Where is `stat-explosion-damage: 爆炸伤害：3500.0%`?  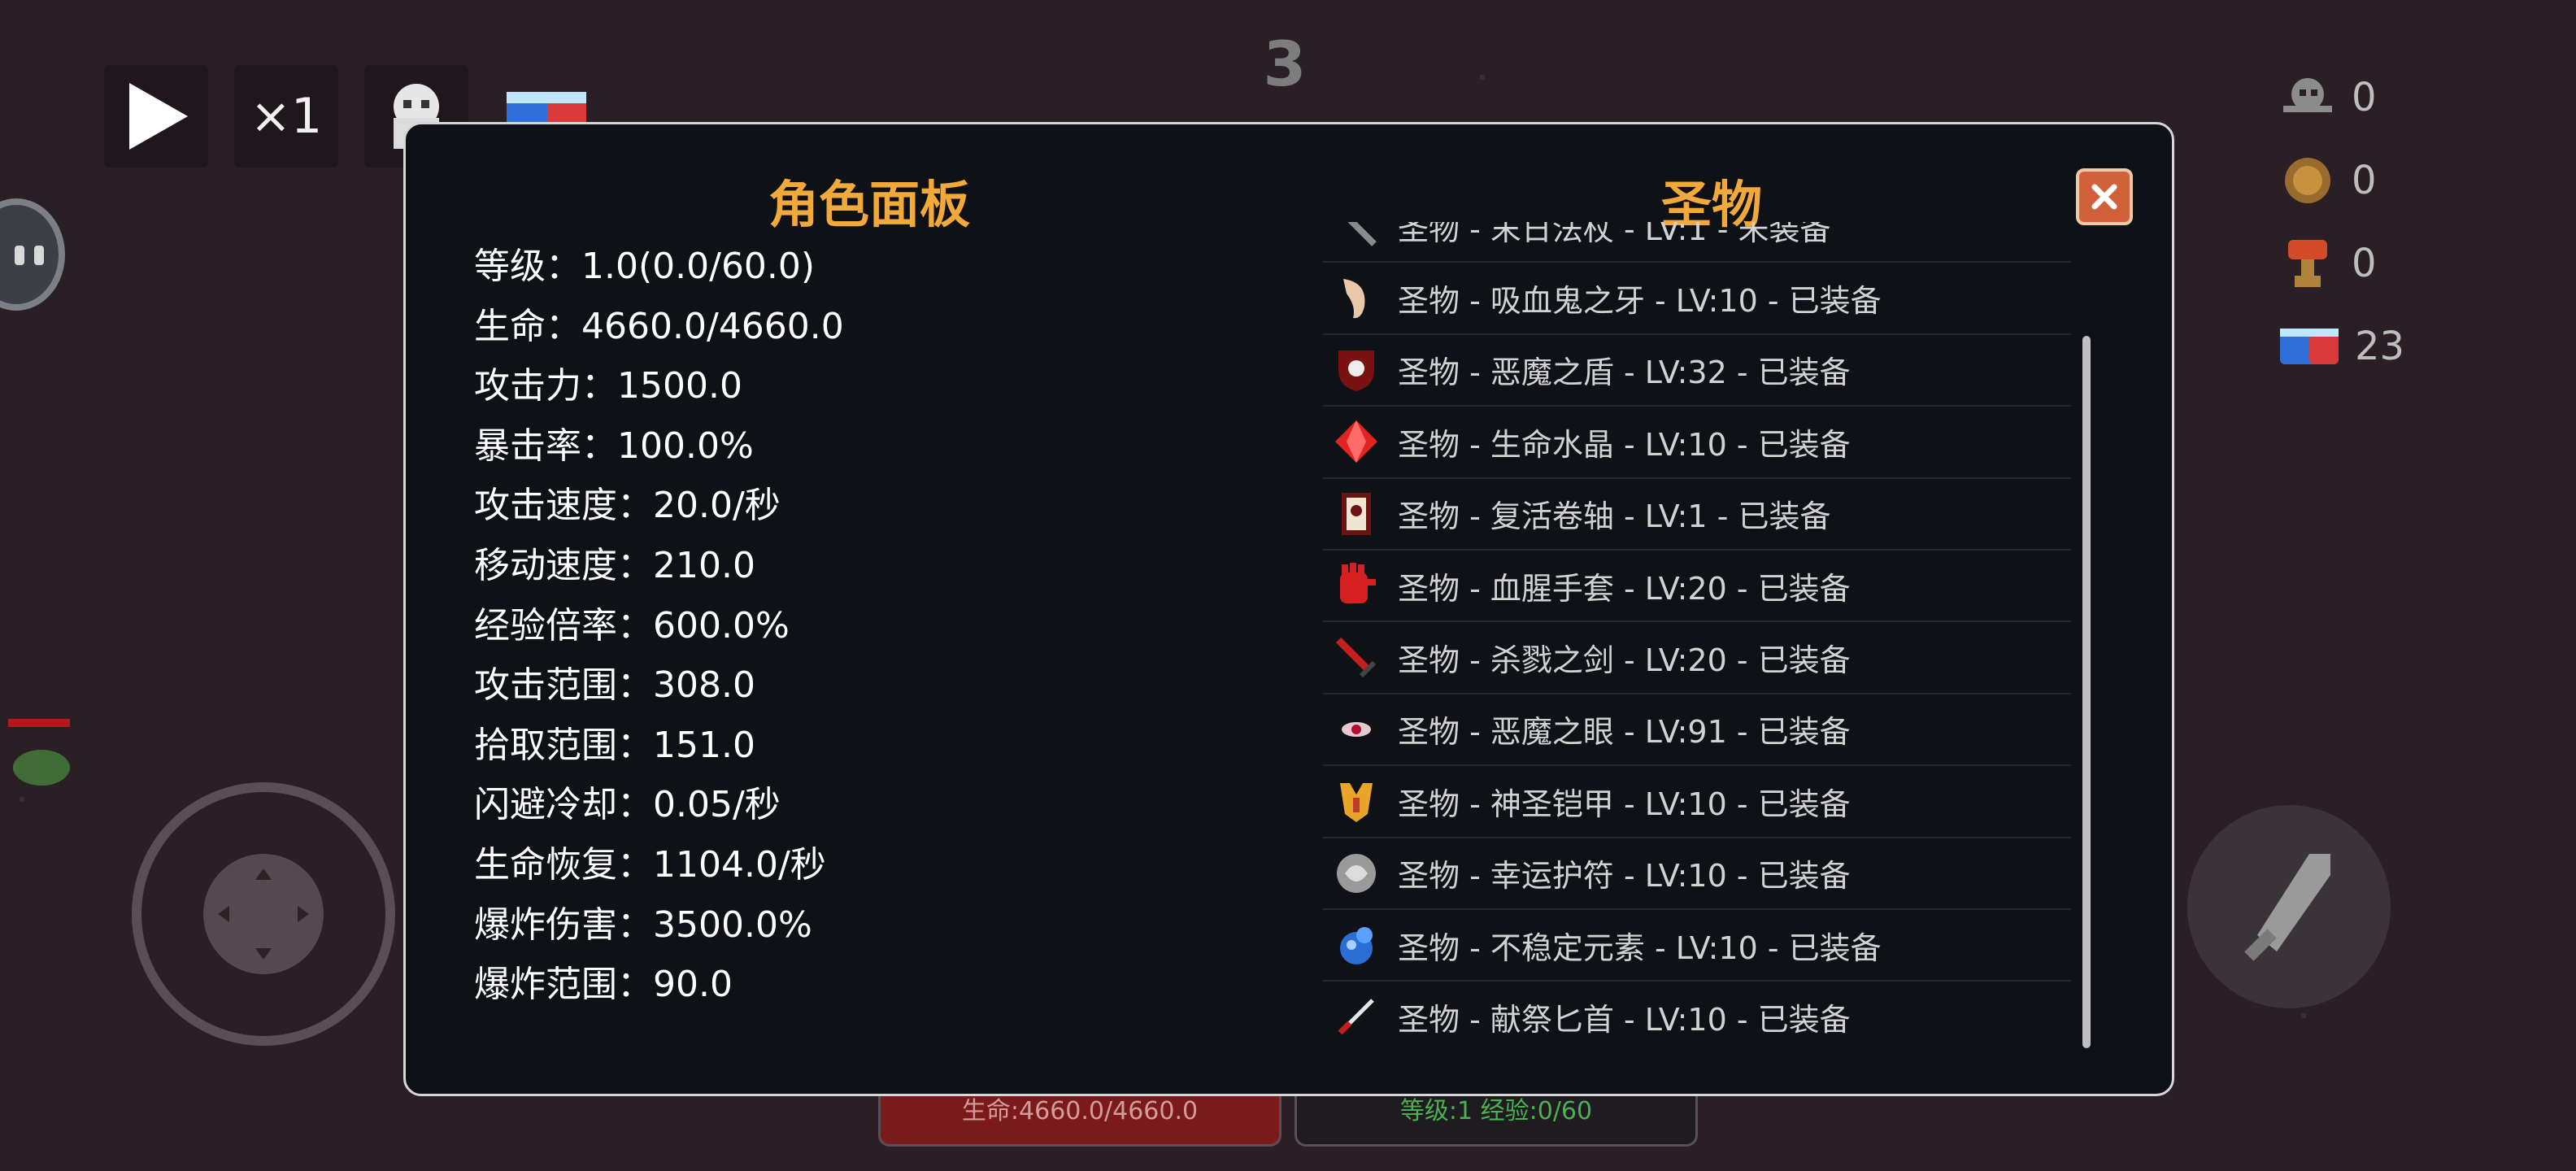
stat-explosion-damage: 爆炸伤害：3500.0% is located at coordinates (643, 925).